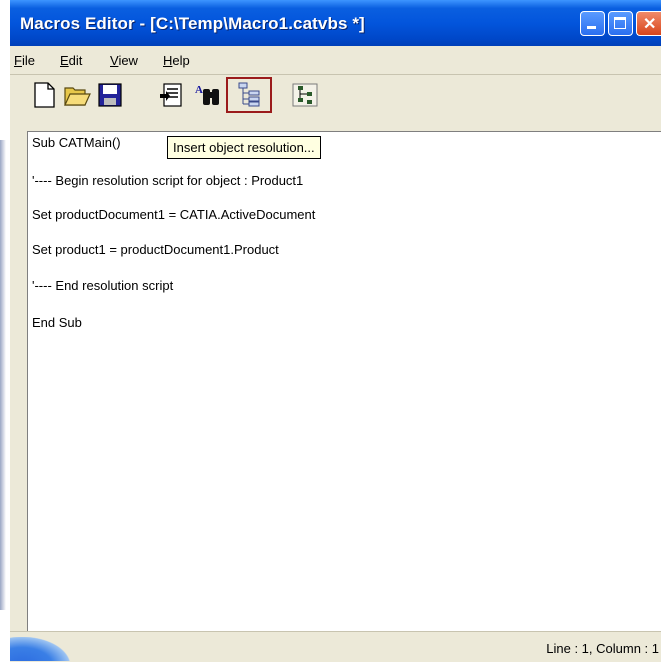 This screenshot has height=662, width=661. What do you see at coordinates (335, 646) in the screenshot?
I see `status-bar: Line : 1, Column : 1` at bounding box center [335, 646].